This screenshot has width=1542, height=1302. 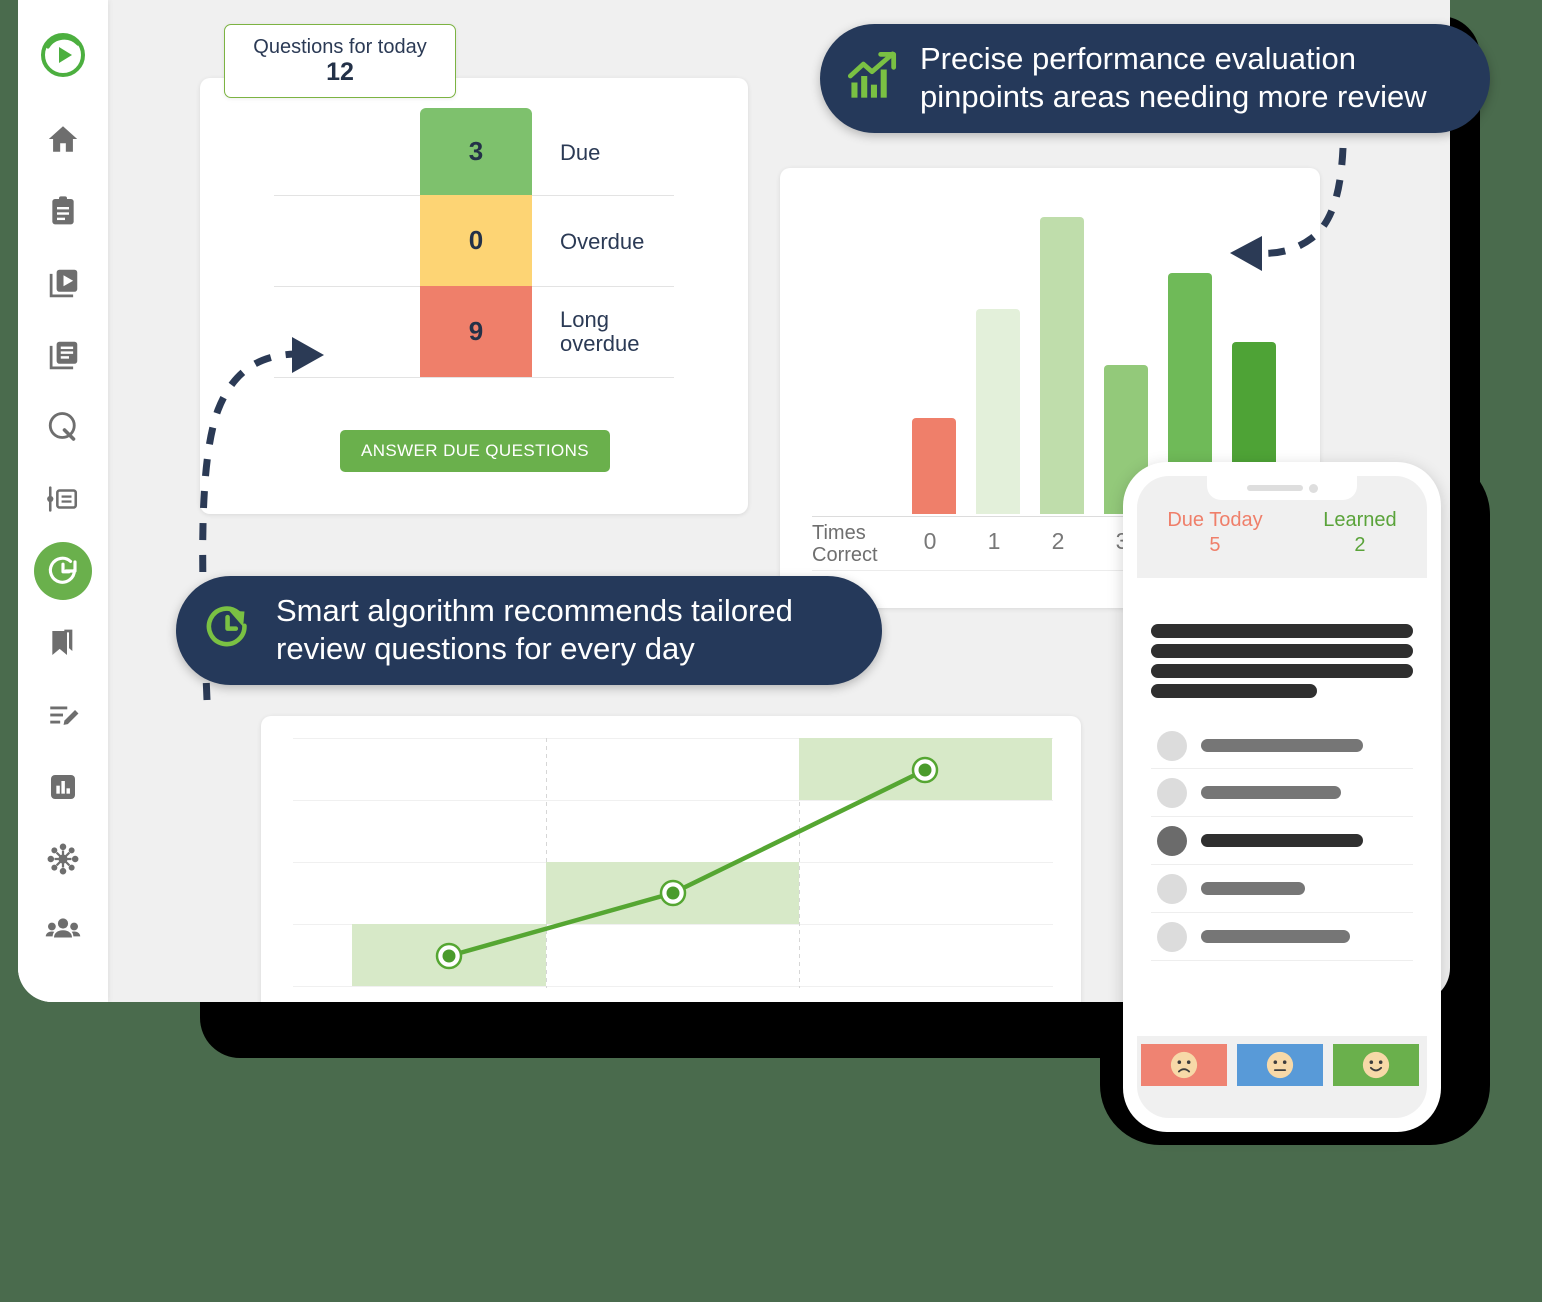 I want to click on sidebar-item-documents, so click(x=63, y=355).